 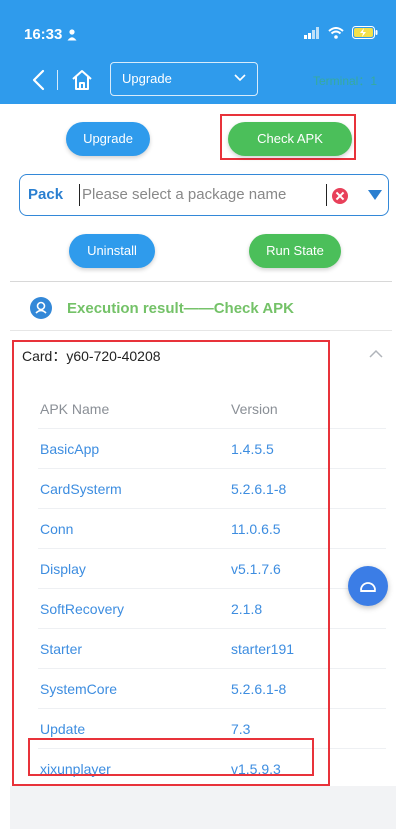 I want to click on check-apk-button: Check APK, so click(x=290, y=139).